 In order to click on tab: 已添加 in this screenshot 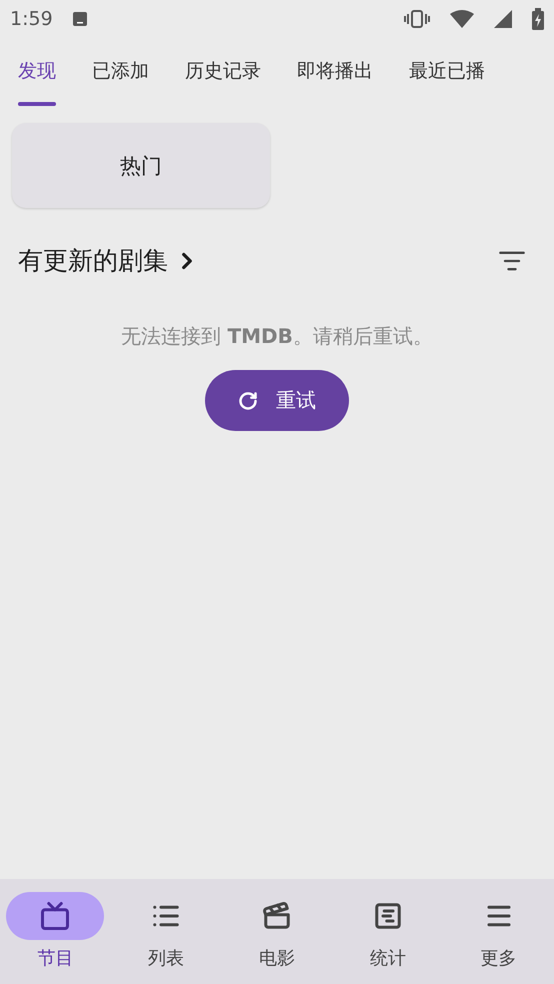, I will do `click(120, 75)`.